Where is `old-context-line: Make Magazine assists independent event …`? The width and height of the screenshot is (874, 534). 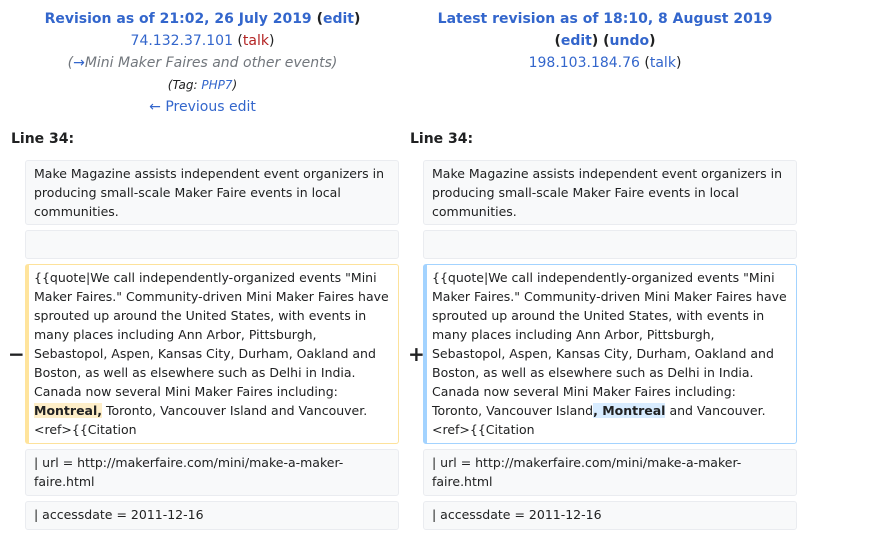 old-context-line: Make Magazine assists independent event … is located at coordinates (212, 192).